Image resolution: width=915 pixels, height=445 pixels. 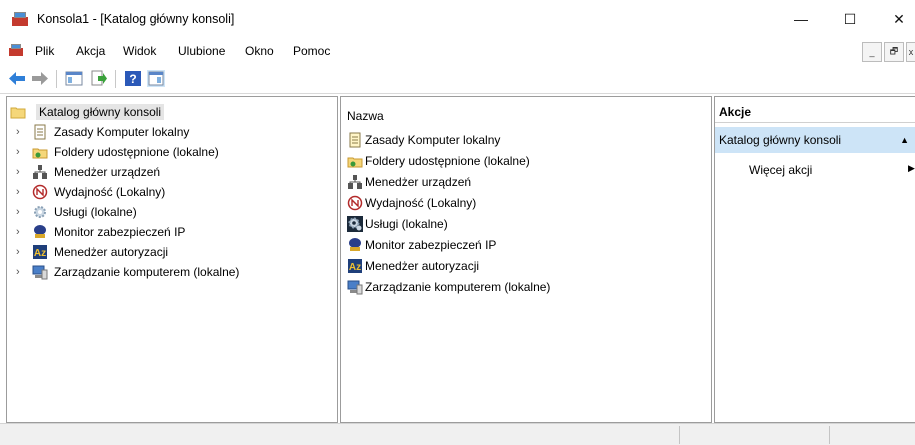 I want to click on mdi-controls: _ 🗗 x, so click(x=888, y=53).